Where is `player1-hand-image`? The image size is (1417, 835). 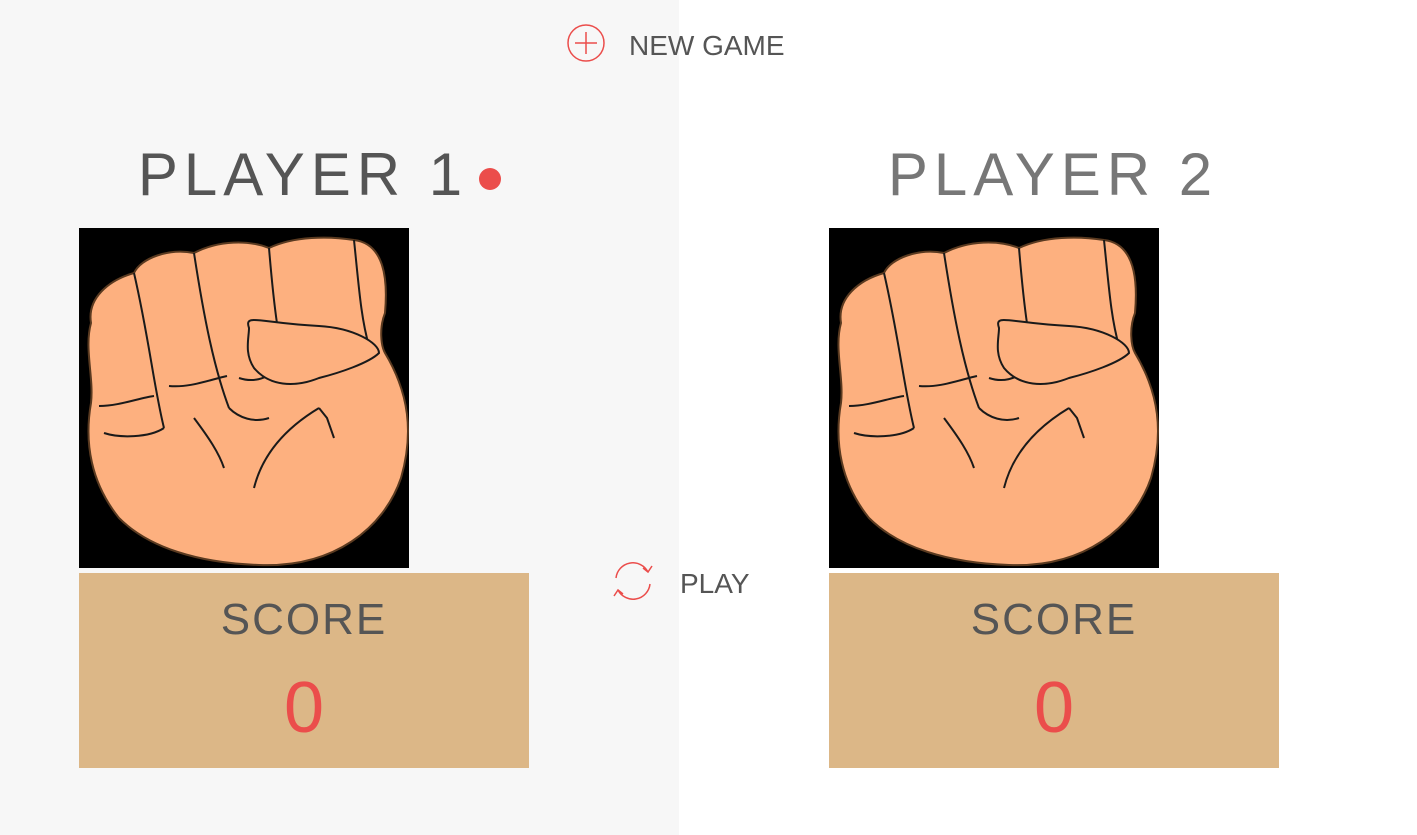
player1-hand-image is located at coordinates (244, 398).